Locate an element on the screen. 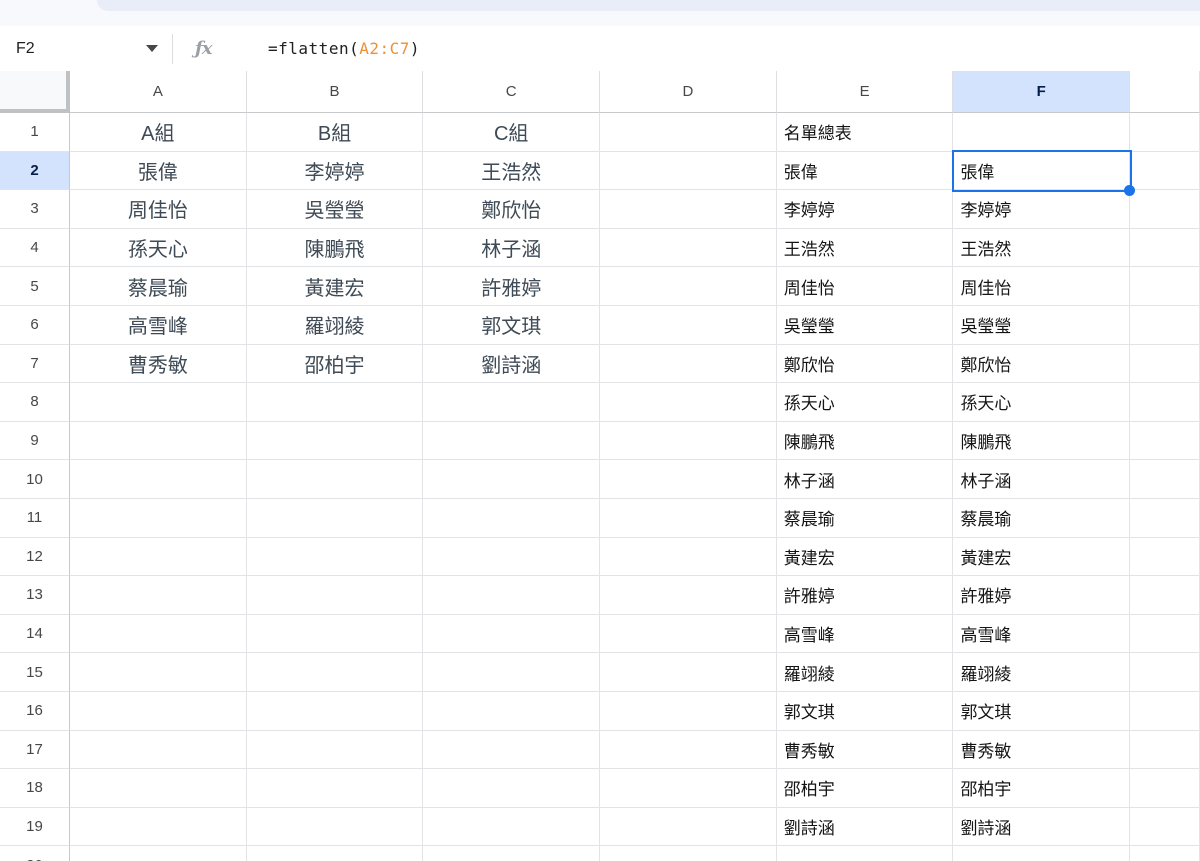 The image size is (1200, 861). cell-E20 is located at coordinates (865, 853).